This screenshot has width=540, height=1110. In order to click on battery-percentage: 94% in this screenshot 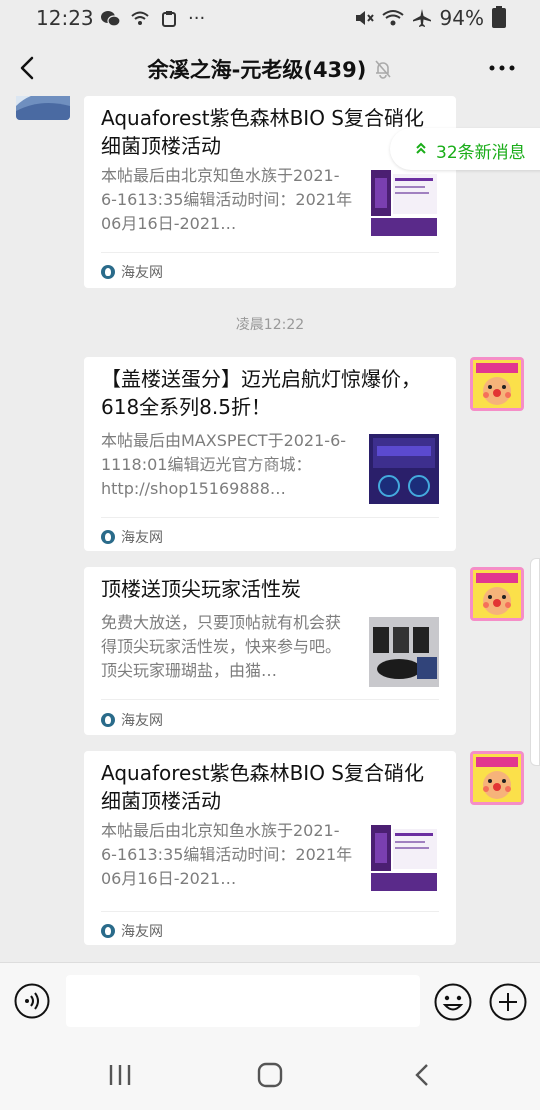, I will do `click(461, 18)`.